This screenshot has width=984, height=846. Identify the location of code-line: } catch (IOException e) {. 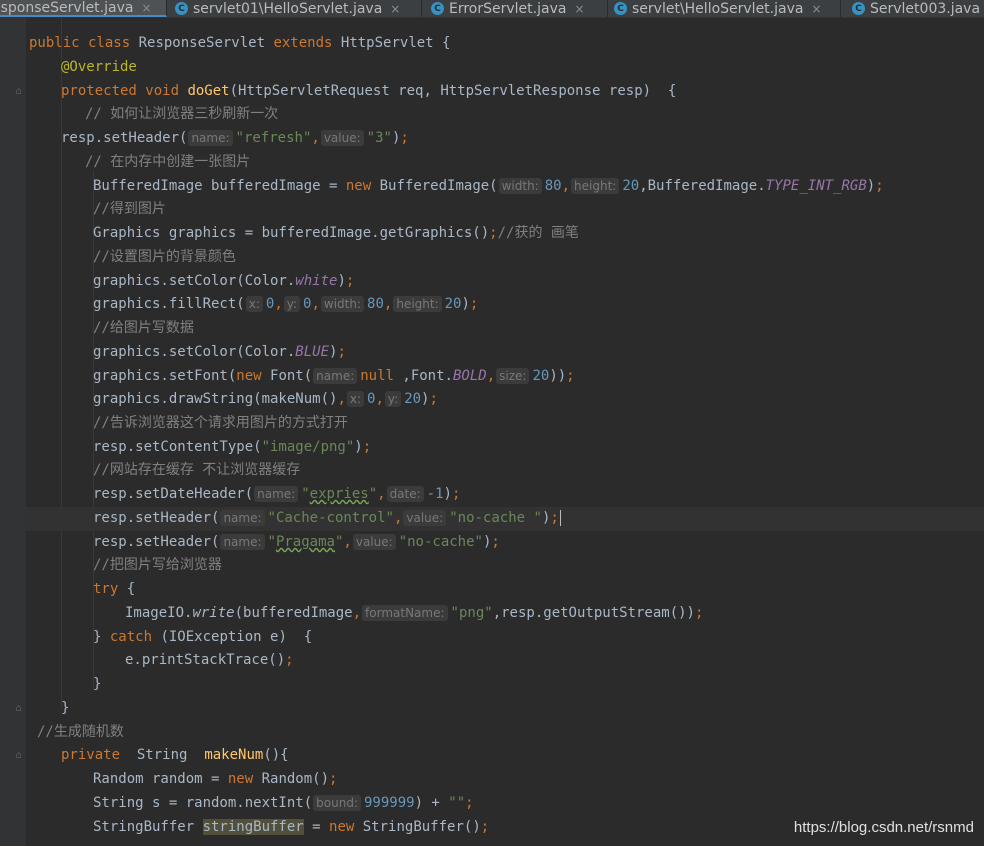
(203, 637).